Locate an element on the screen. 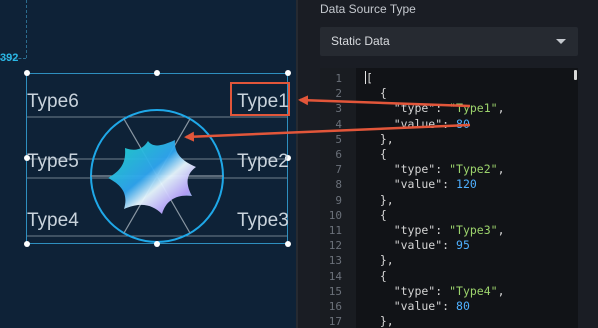 The width and height of the screenshot is (598, 328). code-number: 120 is located at coordinates (466, 184).